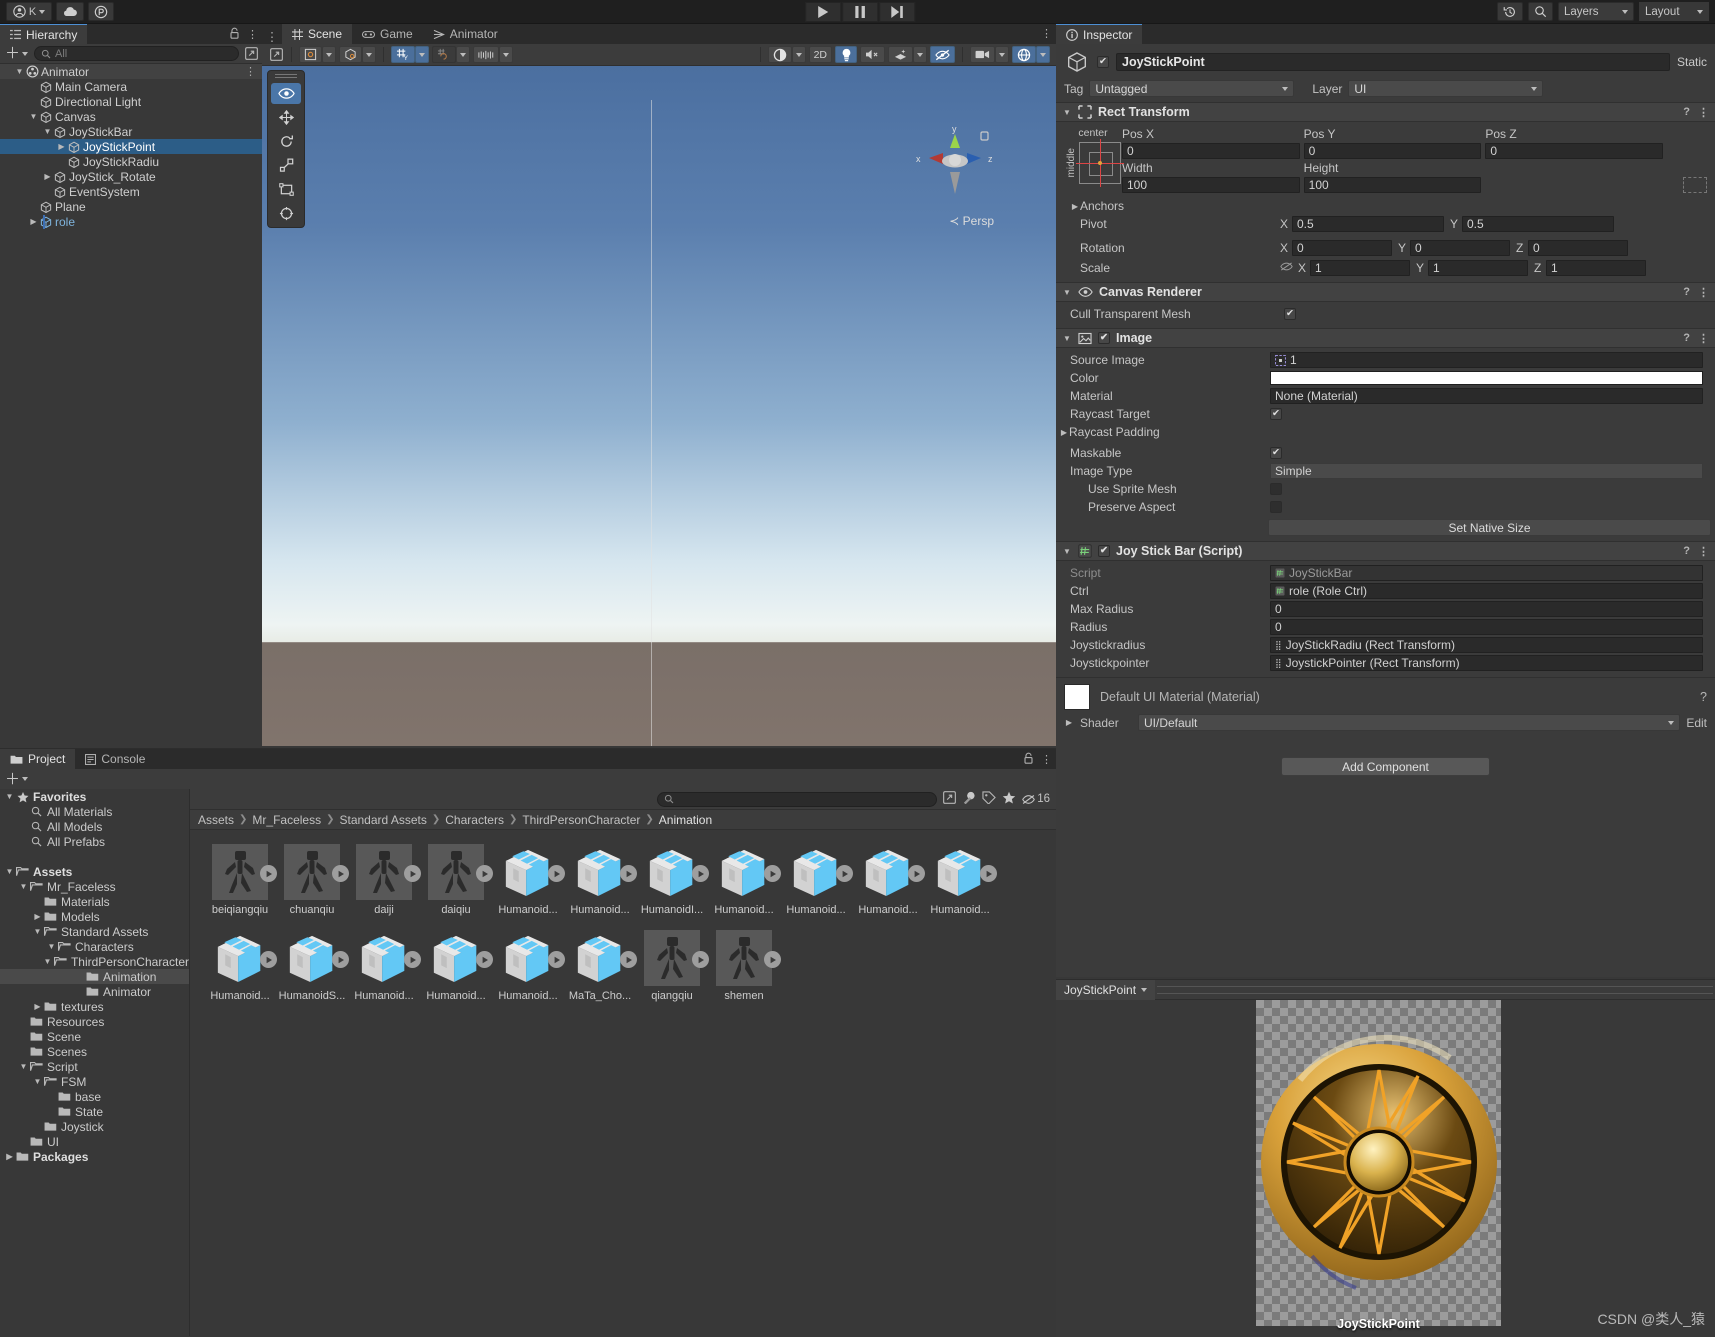 The image size is (1715, 1337). I want to click on move-tool-button, so click(286, 117).